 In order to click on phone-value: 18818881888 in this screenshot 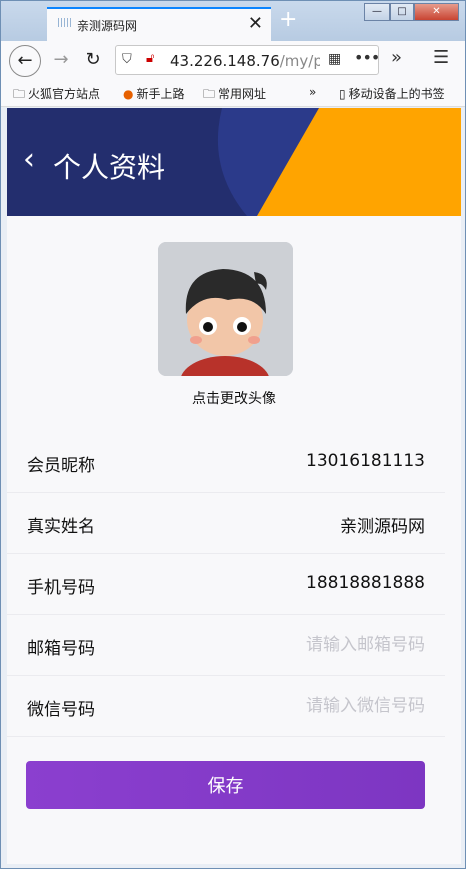, I will do `click(365, 583)`.